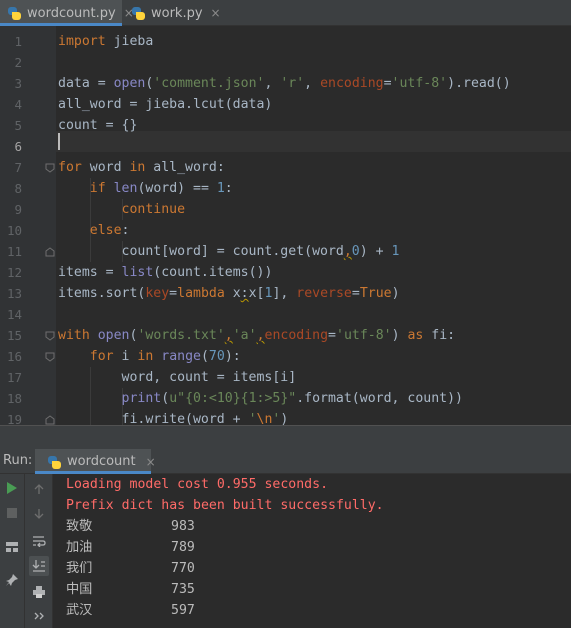 This screenshot has width=571, height=628. Describe the element at coordinates (130, 589) in the screenshot. I see `console-row: 中国 735` at that location.